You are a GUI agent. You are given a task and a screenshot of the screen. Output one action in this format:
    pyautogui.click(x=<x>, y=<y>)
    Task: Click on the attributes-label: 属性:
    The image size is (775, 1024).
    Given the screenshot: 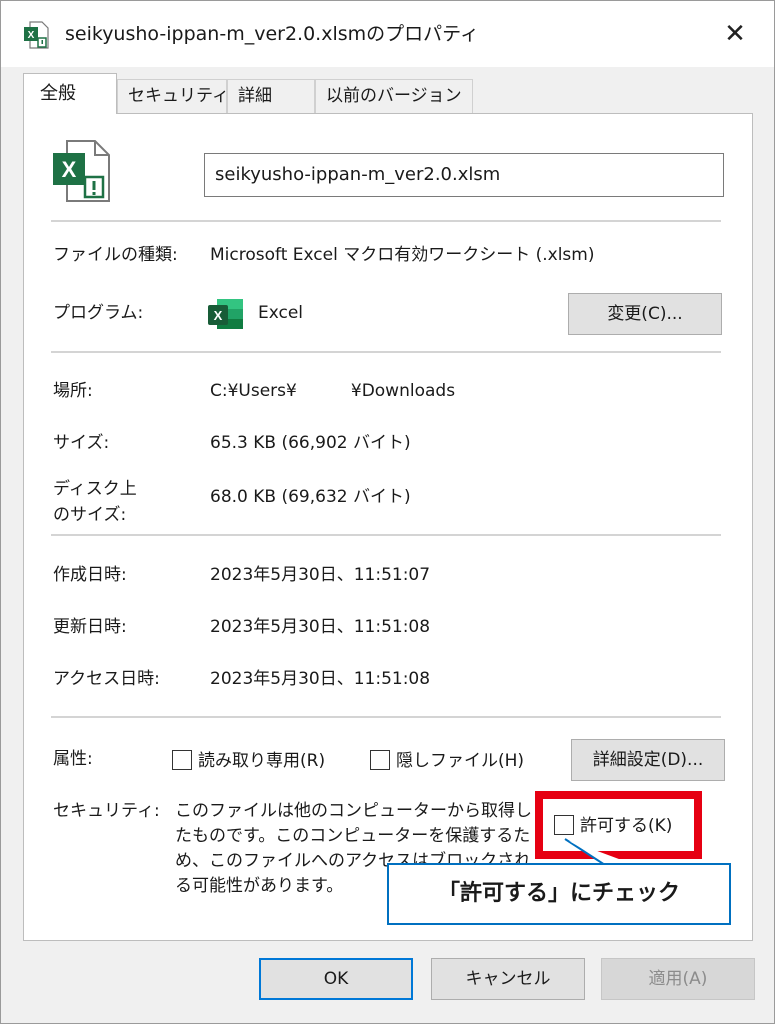 What is the action you would take?
    pyautogui.click(x=73, y=759)
    